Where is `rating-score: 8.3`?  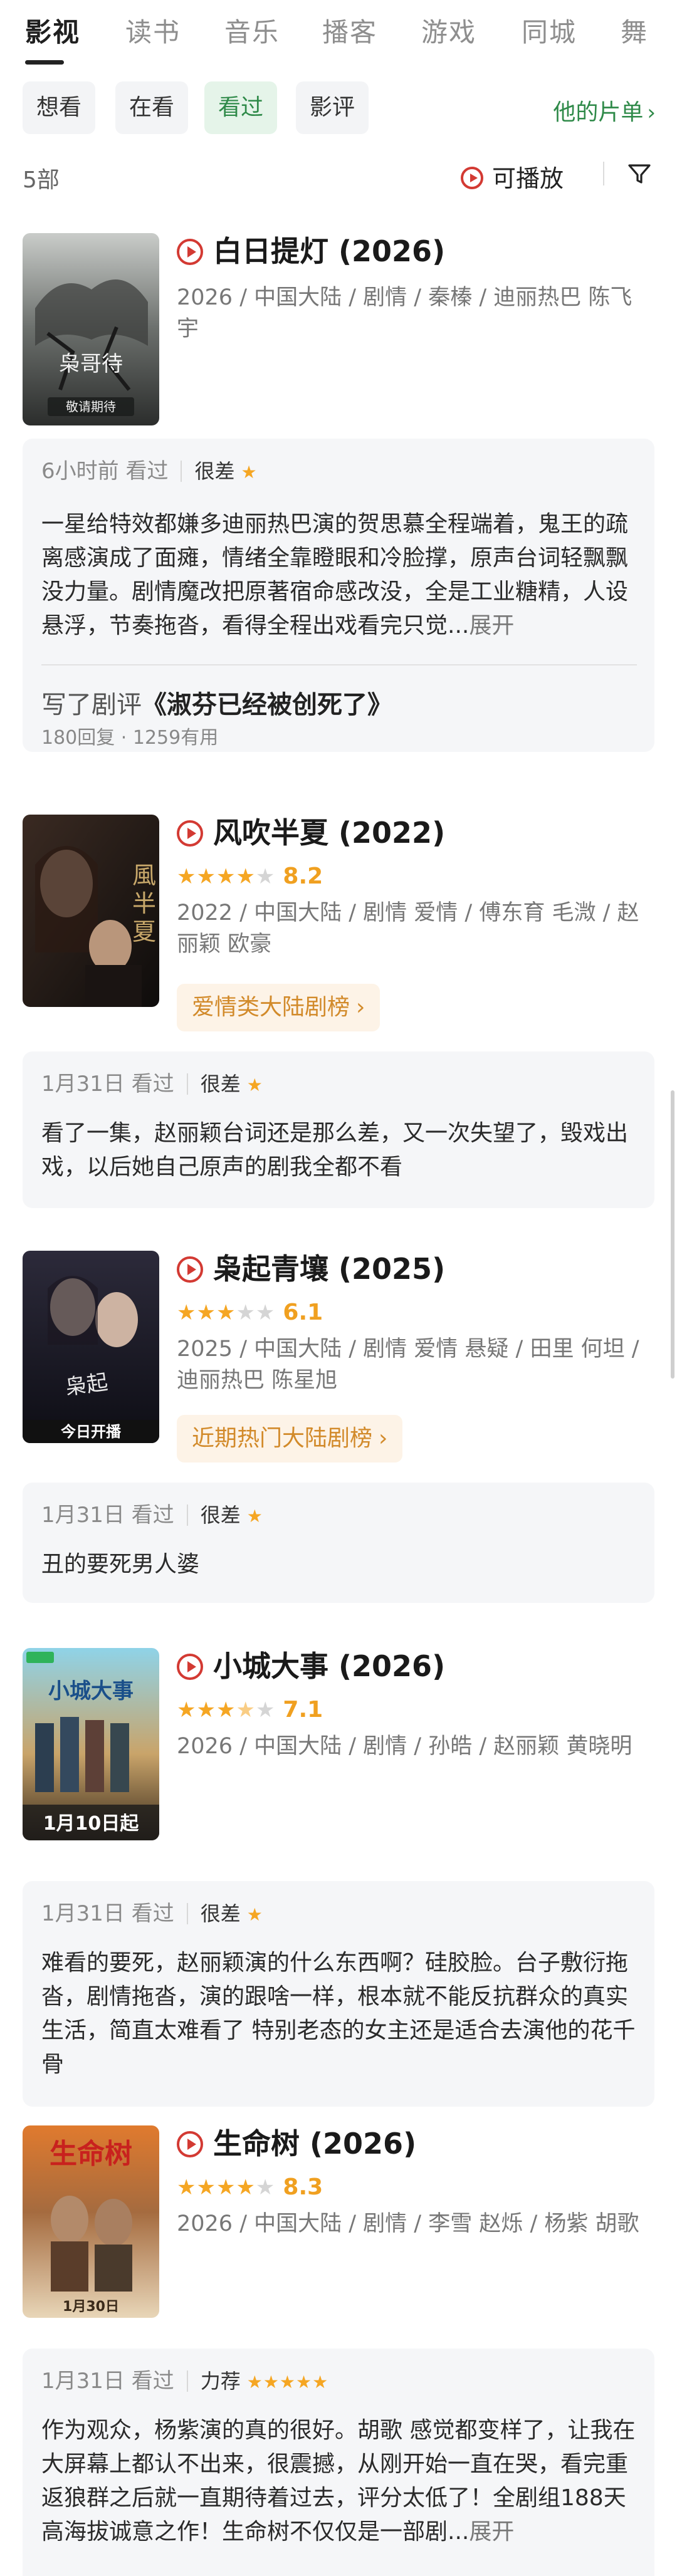
rating-score: 8.3 is located at coordinates (303, 2187).